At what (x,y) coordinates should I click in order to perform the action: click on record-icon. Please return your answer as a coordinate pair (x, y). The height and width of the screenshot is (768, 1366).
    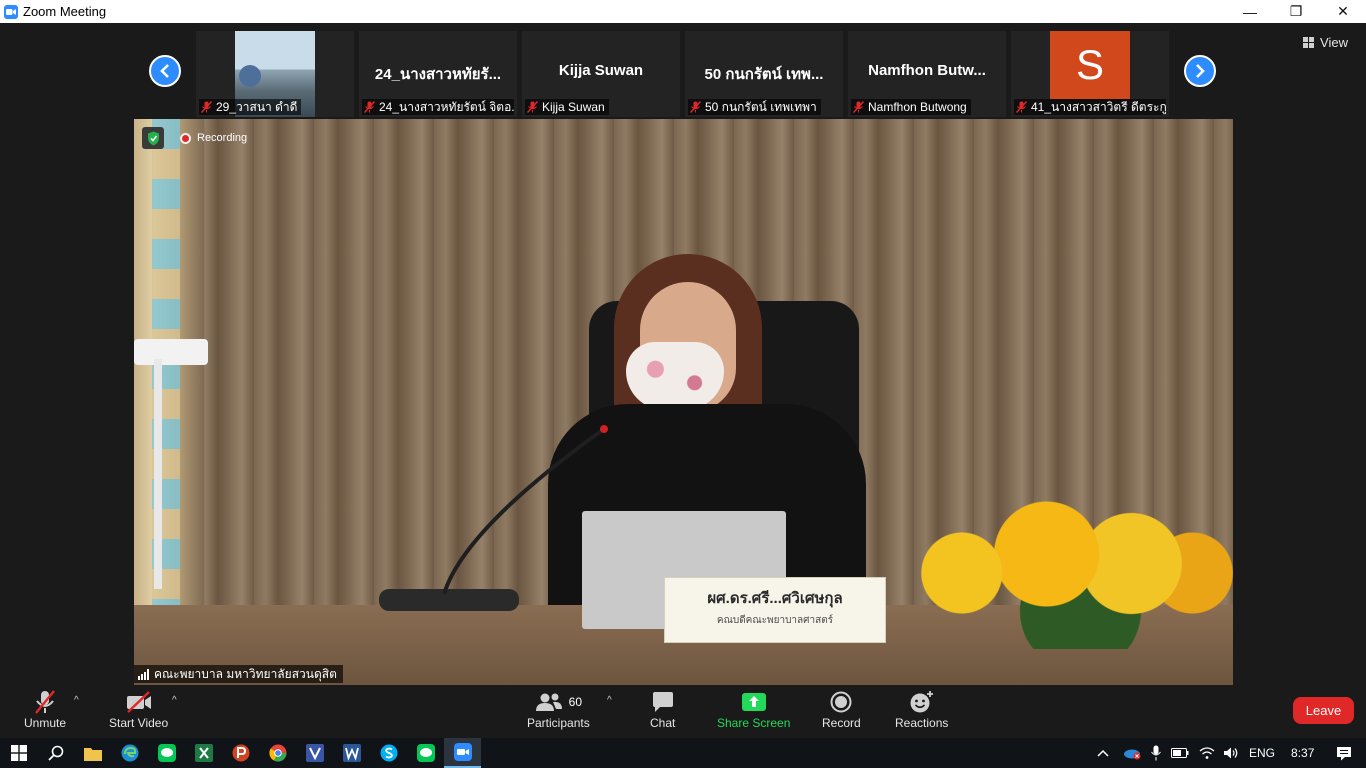
    Looking at the image, I should click on (841, 702).